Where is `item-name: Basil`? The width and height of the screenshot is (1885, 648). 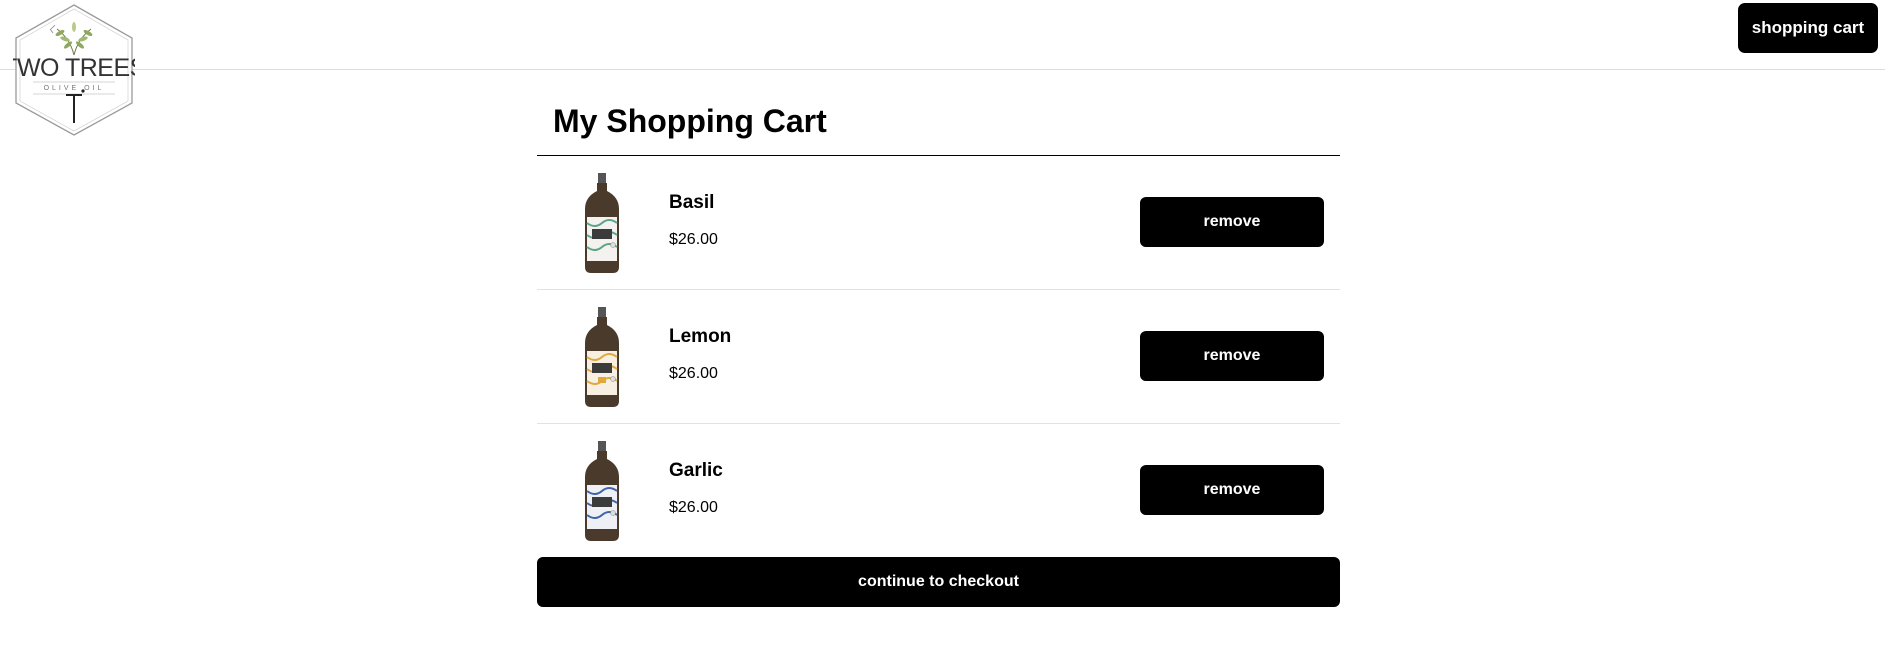 item-name: Basil is located at coordinates (692, 202).